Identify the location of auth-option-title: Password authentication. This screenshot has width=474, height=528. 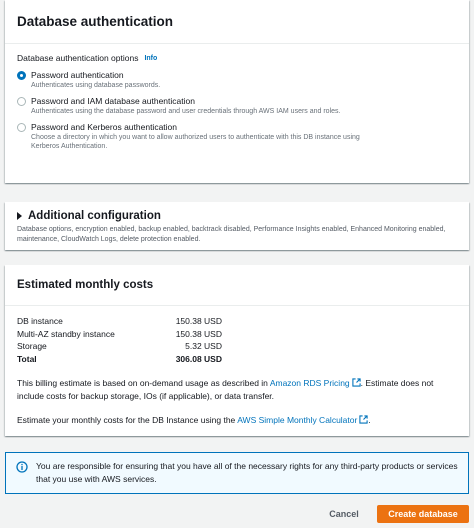
(77, 75).